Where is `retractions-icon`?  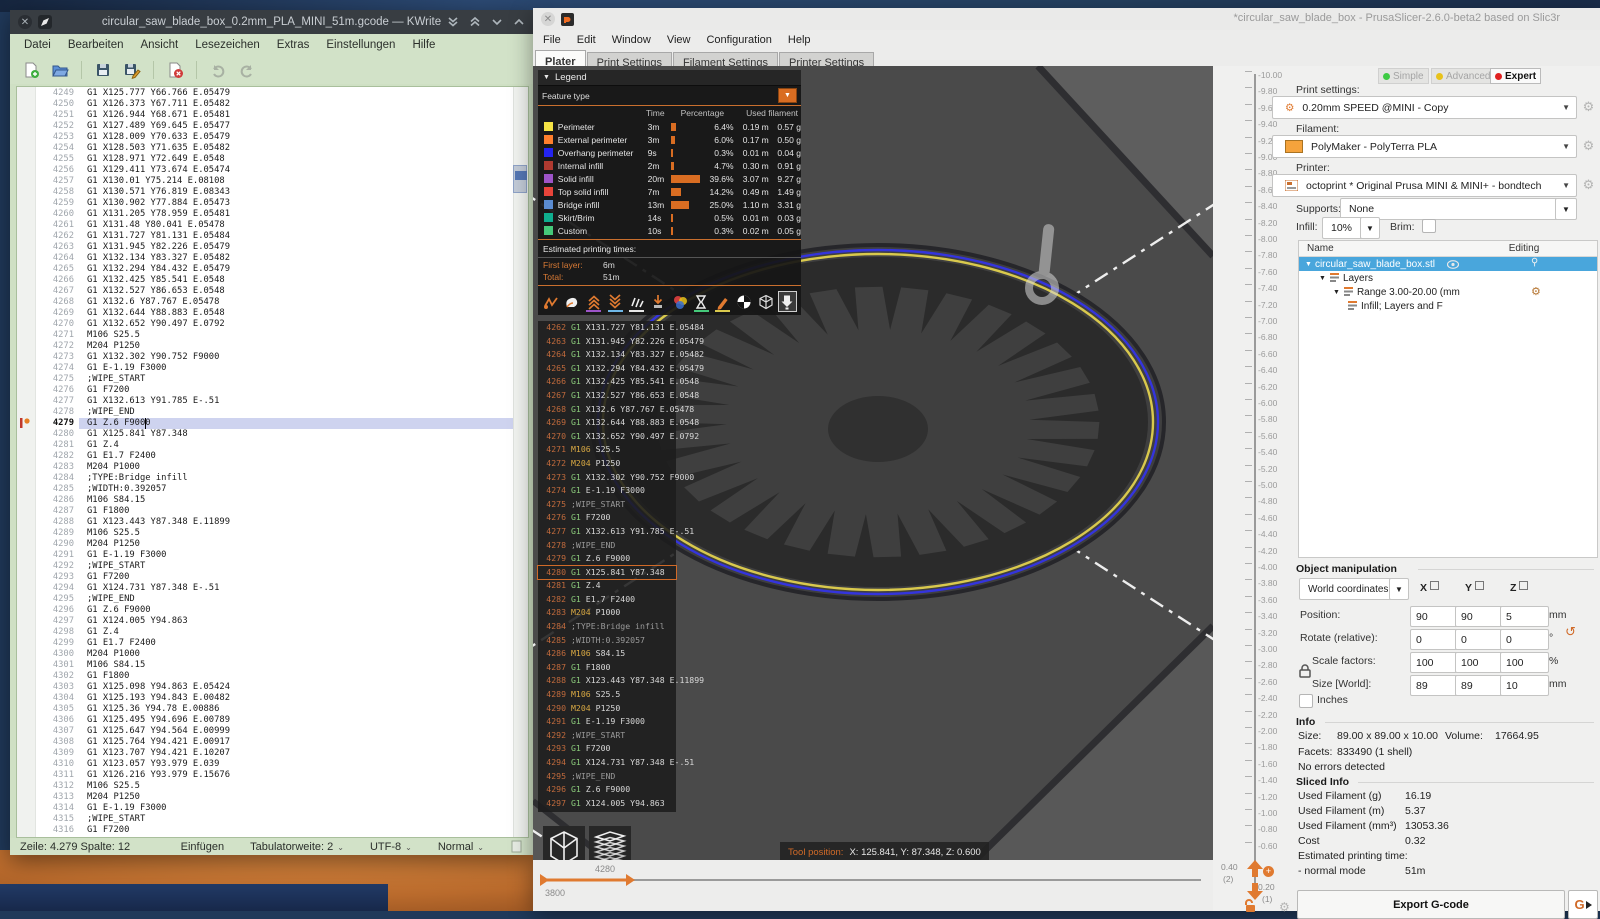 retractions-icon is located at coordinates (593, 302).